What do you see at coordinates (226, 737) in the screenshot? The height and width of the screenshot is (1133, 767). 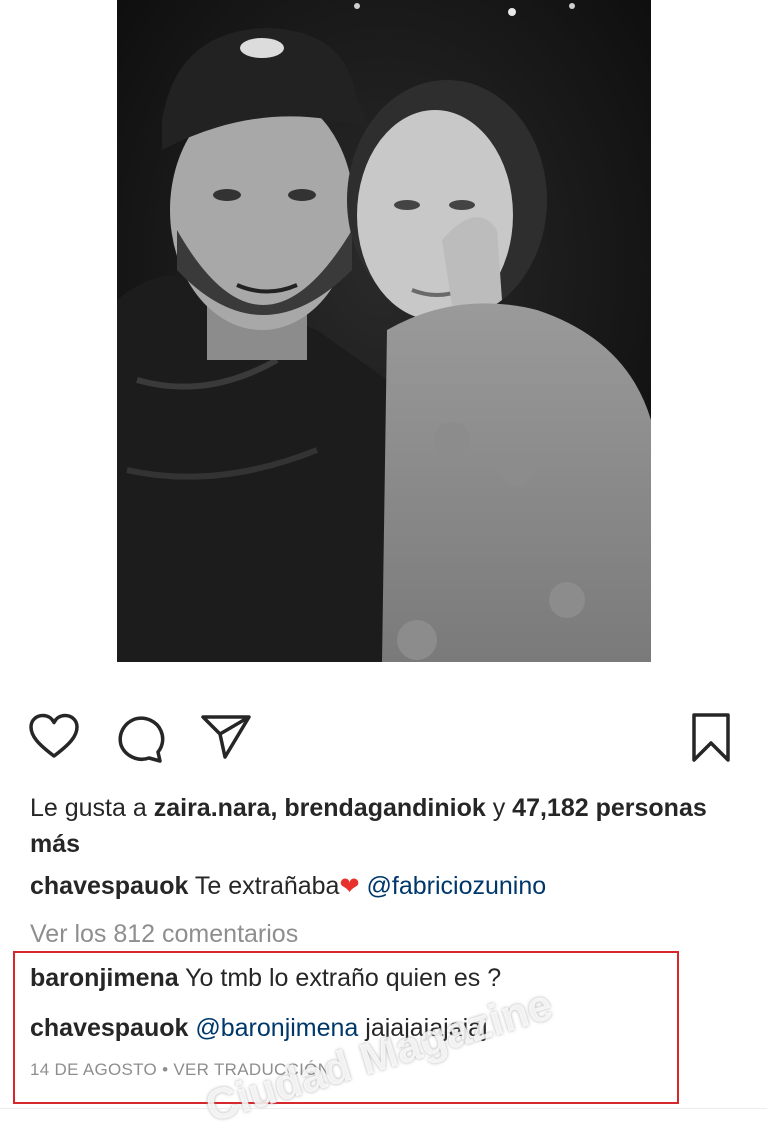 I see `share-icon` at bounding box center [226, 737].